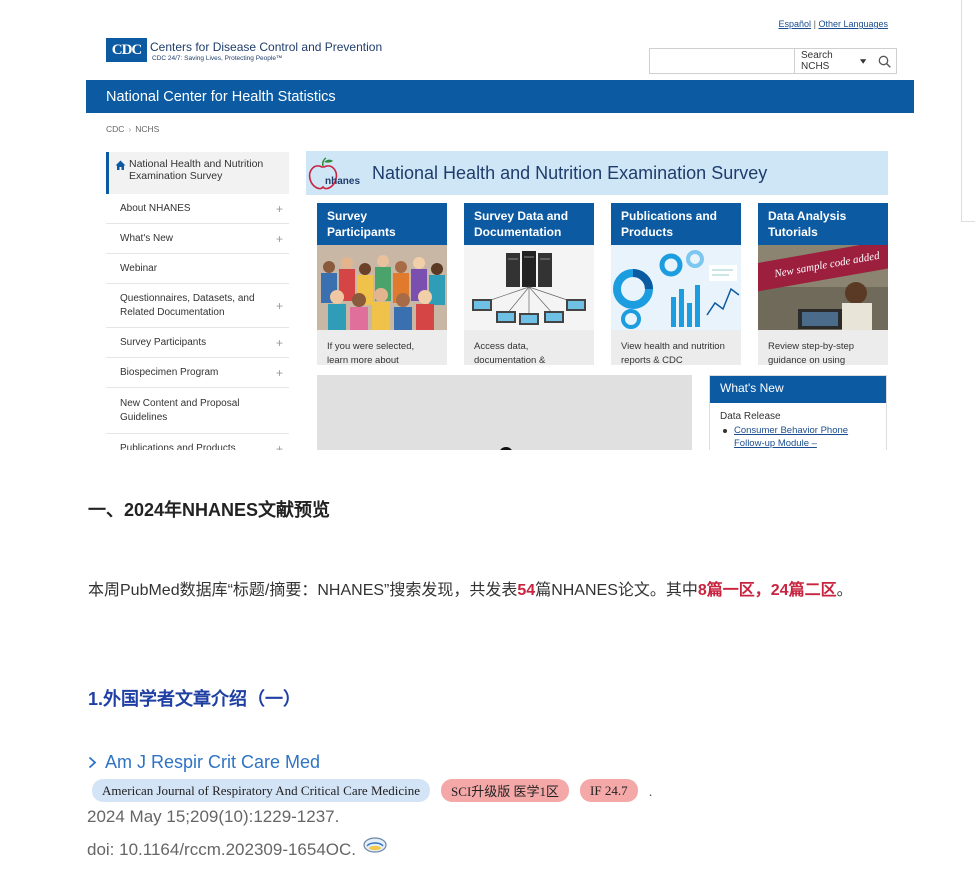 The height and width of the screenshot is (885, 975). I want to click on sidenav-item-new-content: New Content and Proposal Guidelines, so click(197, 411).